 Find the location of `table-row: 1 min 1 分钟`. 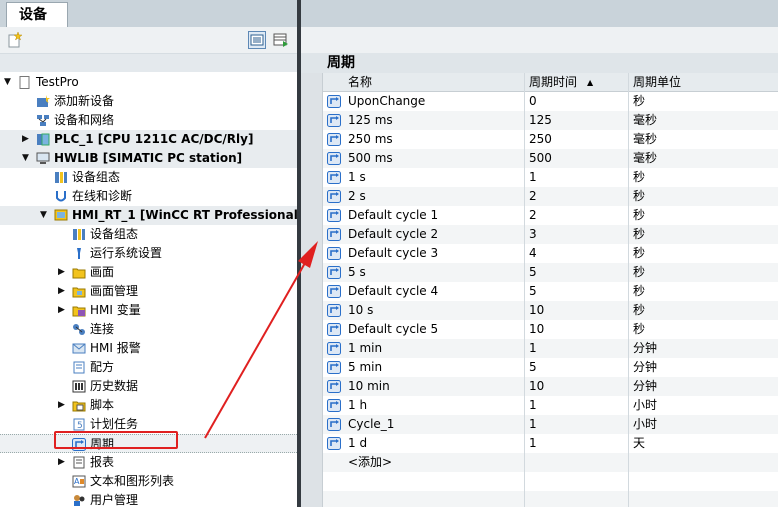

table-row: 1 min 1 分钟 is located at coordinates (539, 348).